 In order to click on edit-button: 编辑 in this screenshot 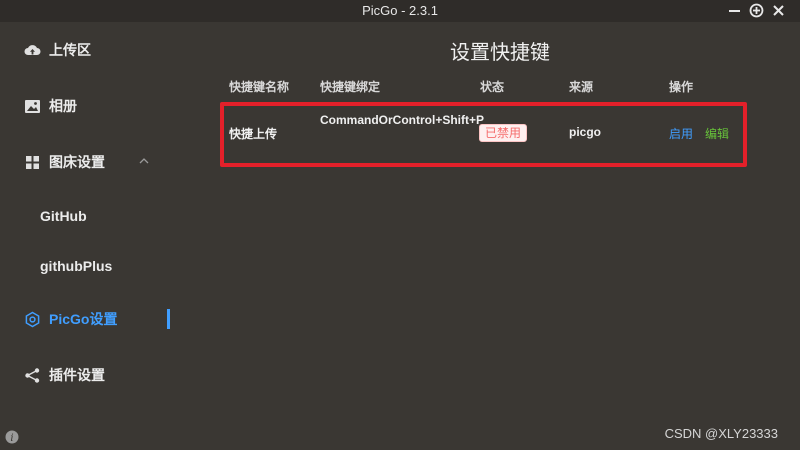, I will do `click(717, 133)`.